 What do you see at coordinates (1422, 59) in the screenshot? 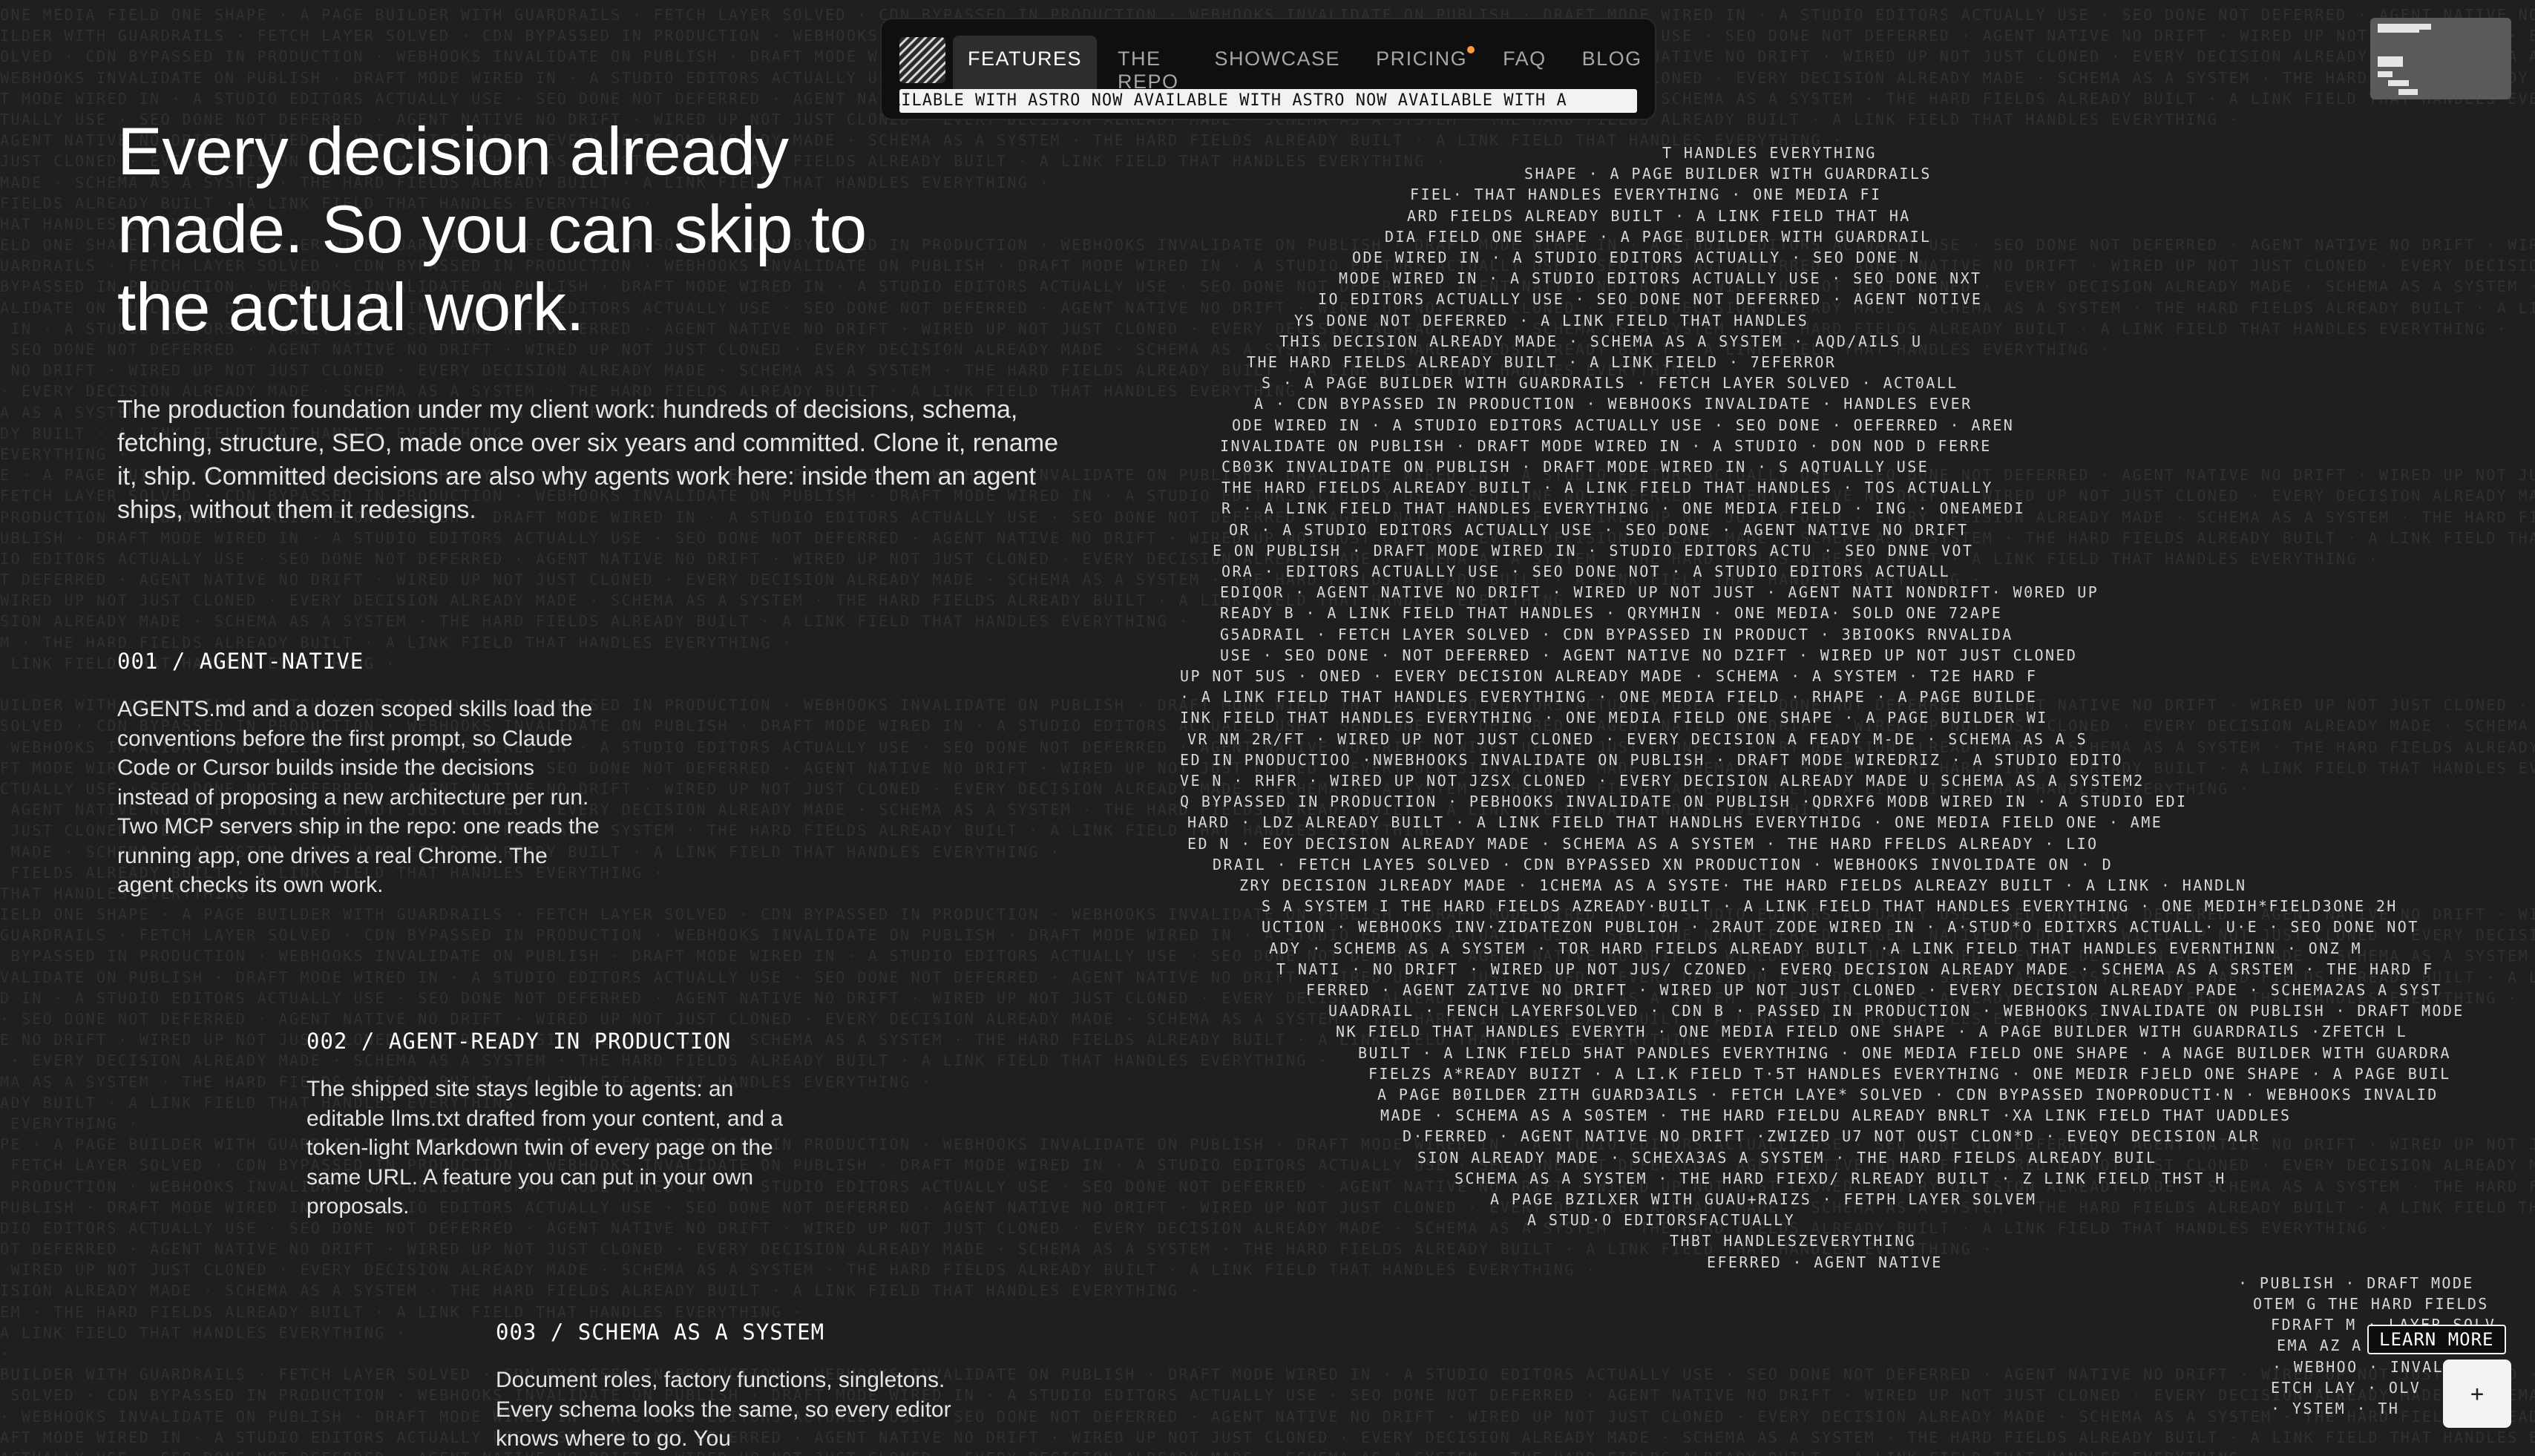
I see `tab-label: PRICING` at bounding box center [1422, 59].